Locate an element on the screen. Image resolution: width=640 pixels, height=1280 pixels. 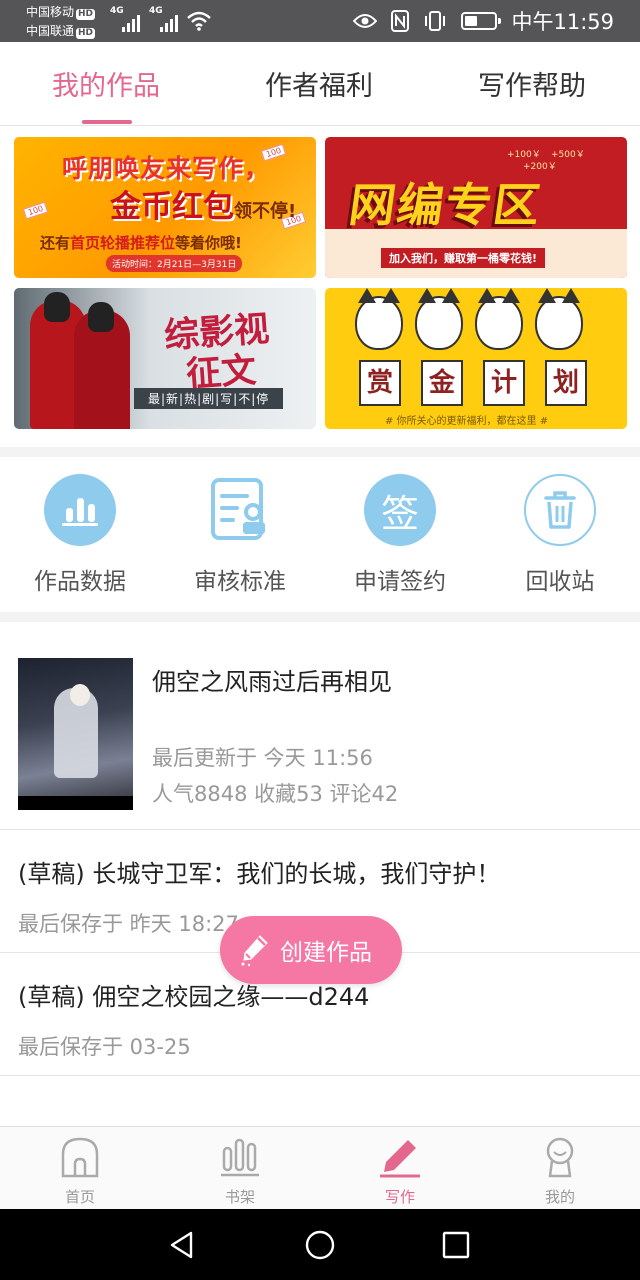
bookshelf-icon is located at coordinates (240, 1157).